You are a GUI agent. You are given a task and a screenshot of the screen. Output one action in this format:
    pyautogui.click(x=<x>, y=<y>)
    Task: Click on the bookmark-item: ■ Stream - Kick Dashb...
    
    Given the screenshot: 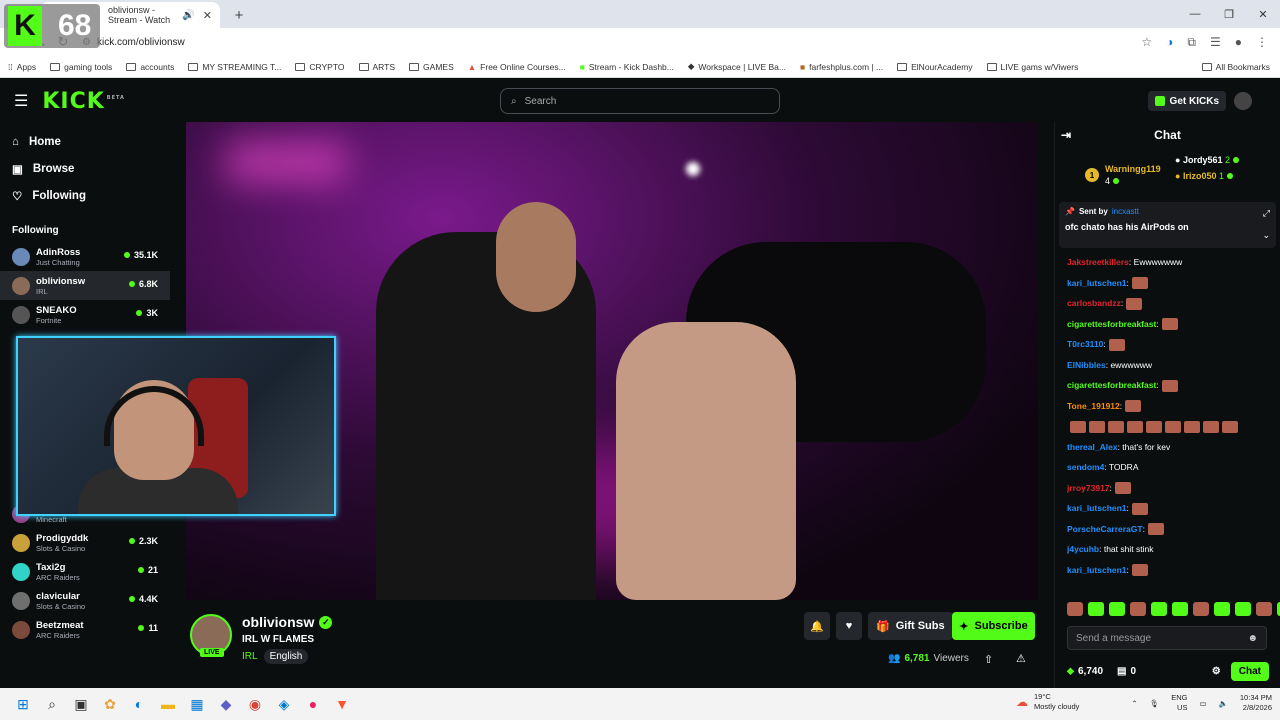 What is the action you would take?
    pyautogui.click(x=627, y=67)
    